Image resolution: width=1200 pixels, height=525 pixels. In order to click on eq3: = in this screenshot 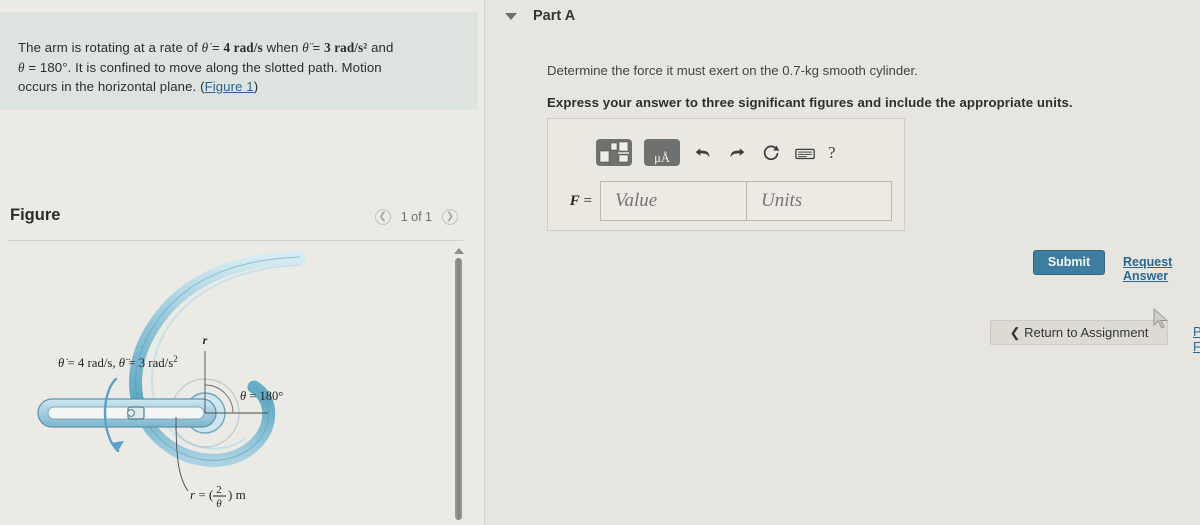, I will do `click(32, 67)`.